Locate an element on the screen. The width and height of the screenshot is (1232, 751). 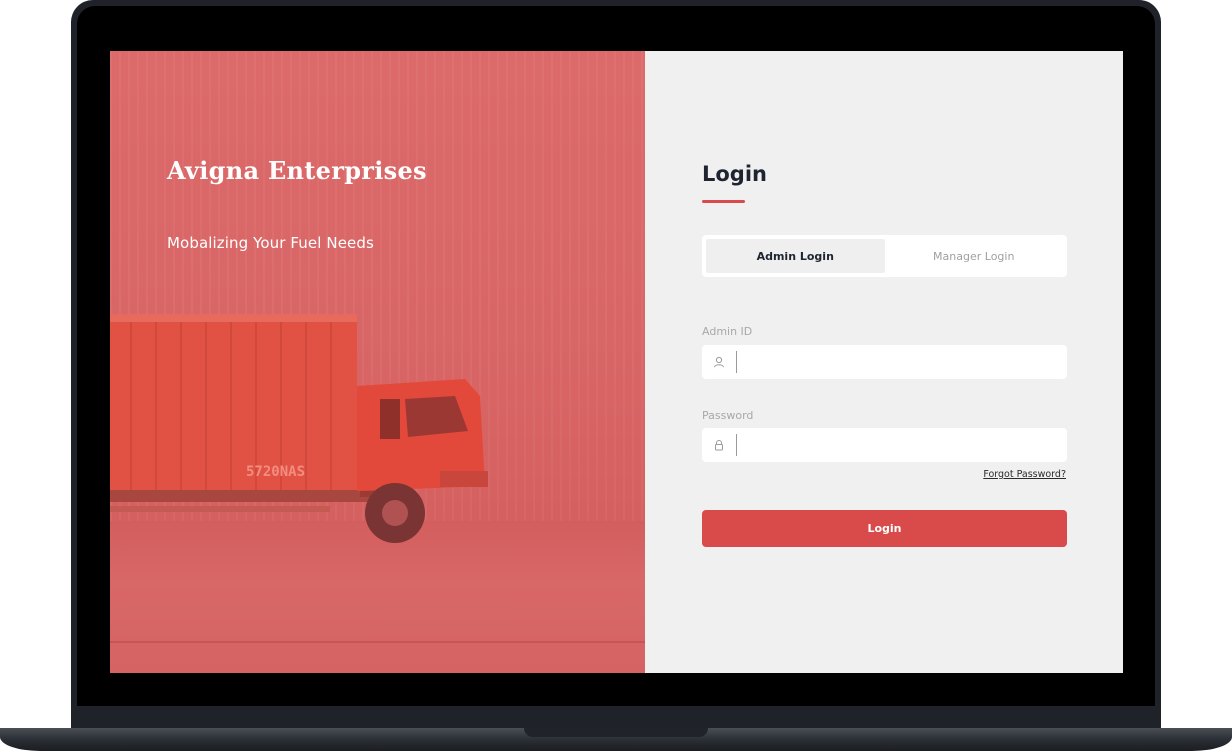
admin-id-input is located at coordinates (902, 362).